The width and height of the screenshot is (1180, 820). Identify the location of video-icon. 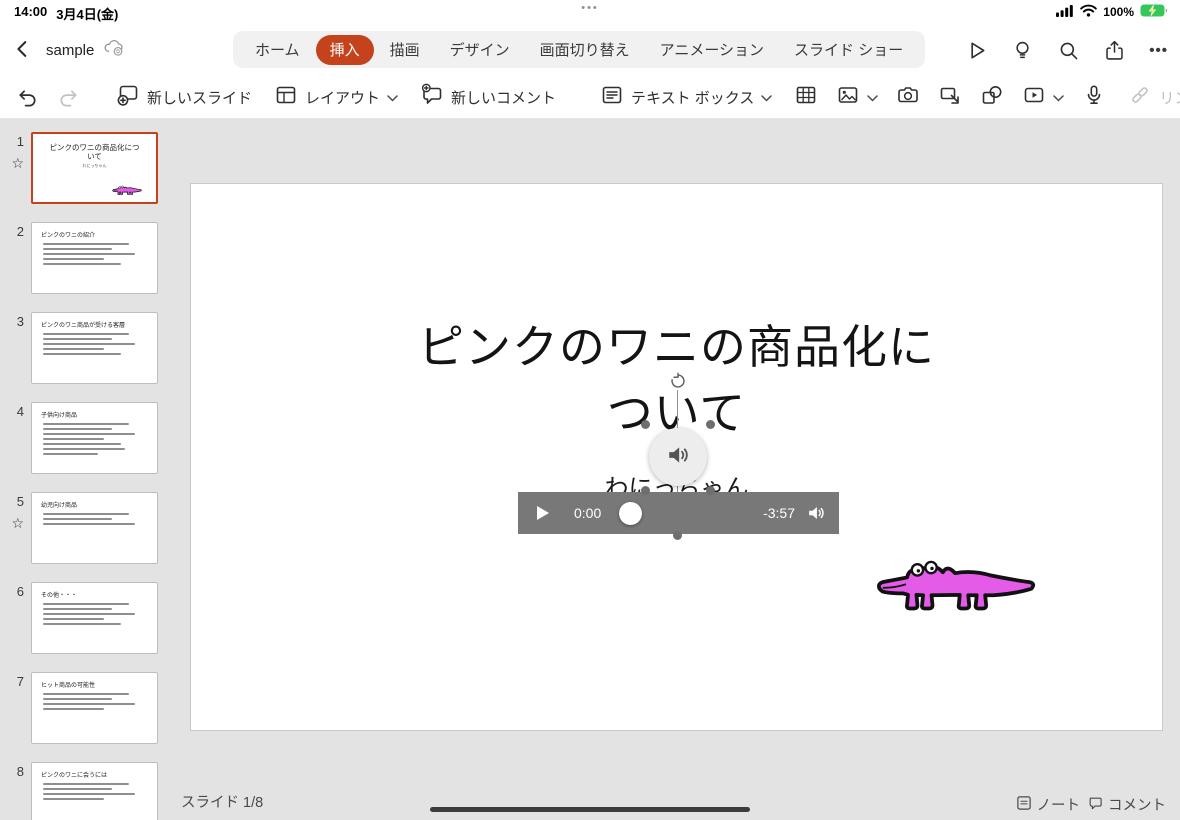
(1034, 97).